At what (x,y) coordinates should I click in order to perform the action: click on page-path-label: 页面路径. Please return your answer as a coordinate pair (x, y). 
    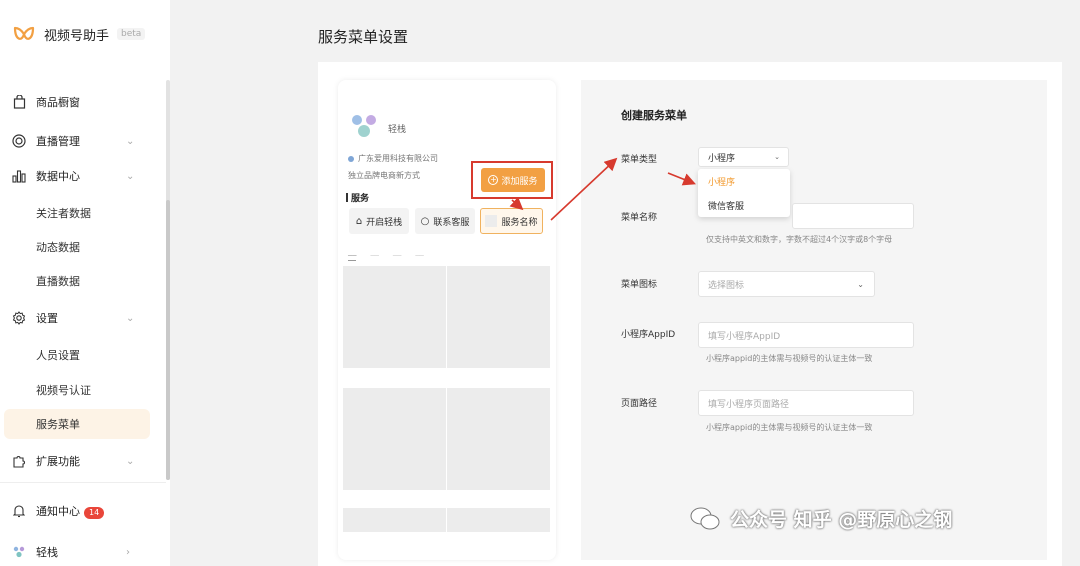
    Looking at the image, I should click on (639, 404).